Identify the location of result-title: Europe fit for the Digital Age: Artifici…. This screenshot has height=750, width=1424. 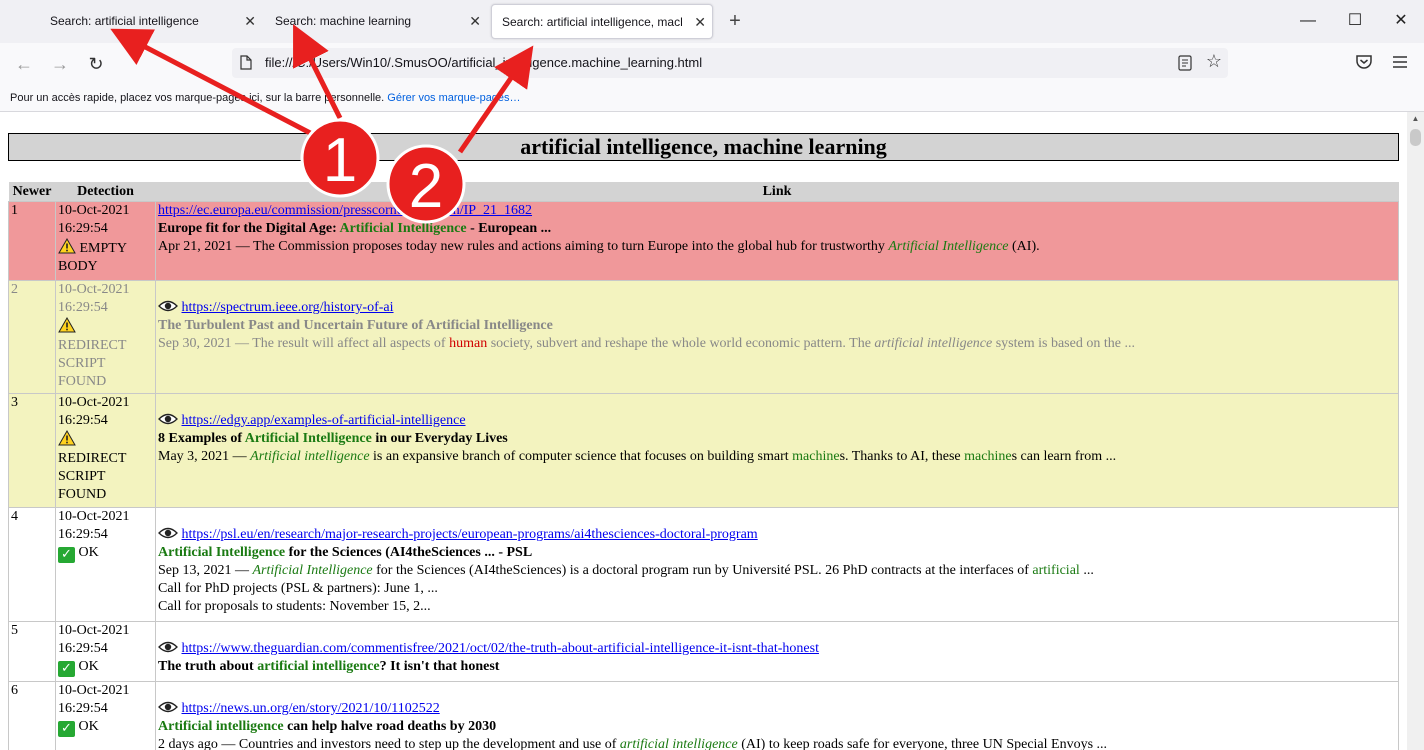
(777, 229).